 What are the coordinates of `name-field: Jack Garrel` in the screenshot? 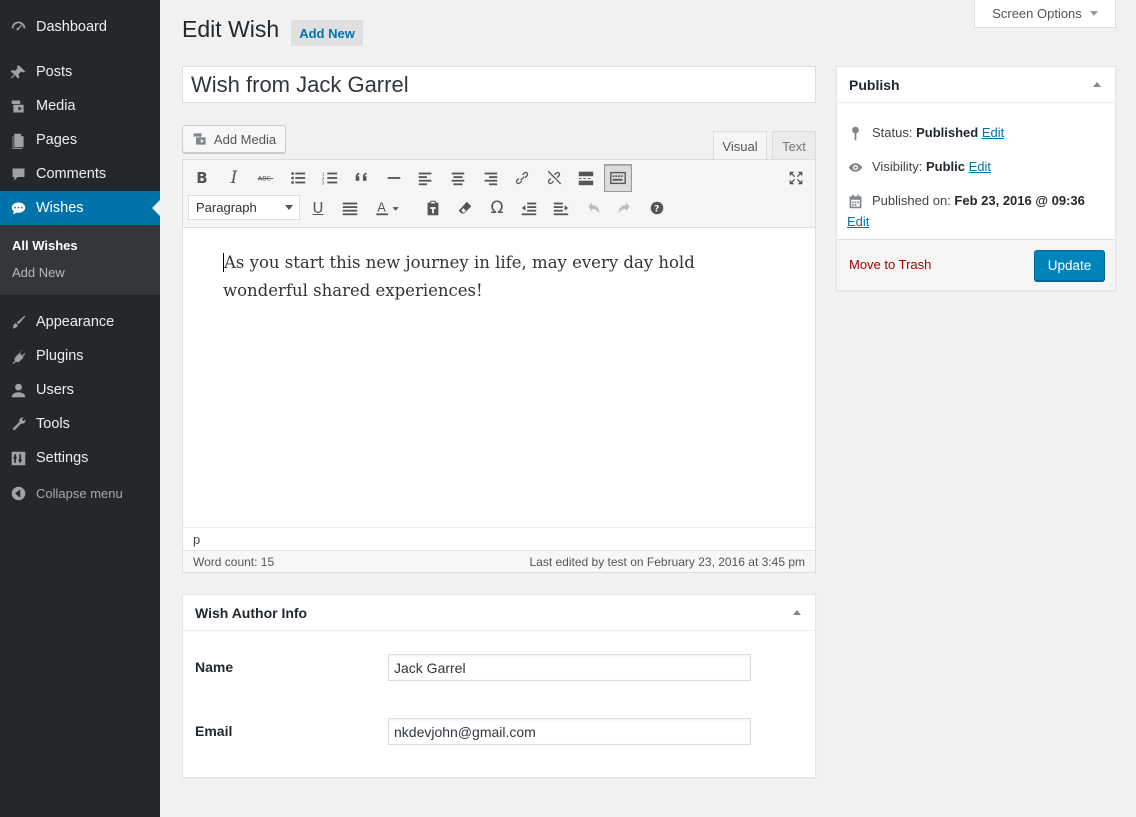 It's located at (569, 667).